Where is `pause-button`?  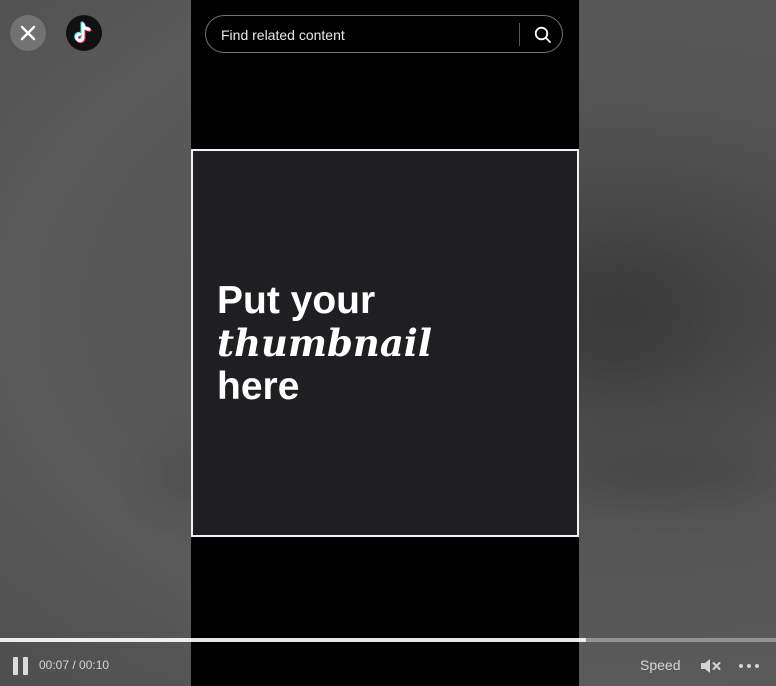
pause-button is located at coordinates (21, 666).